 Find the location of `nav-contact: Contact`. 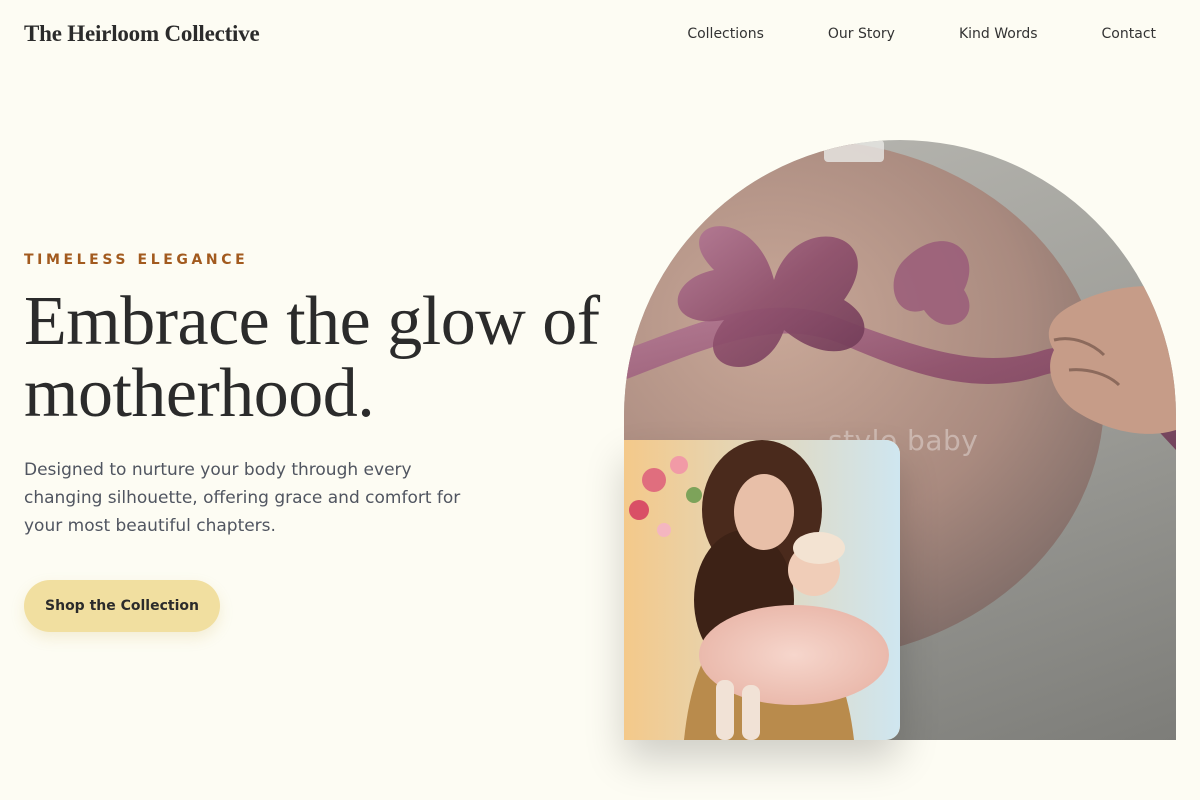

nav-contact: Contact is located at coordinates (1129, 34).